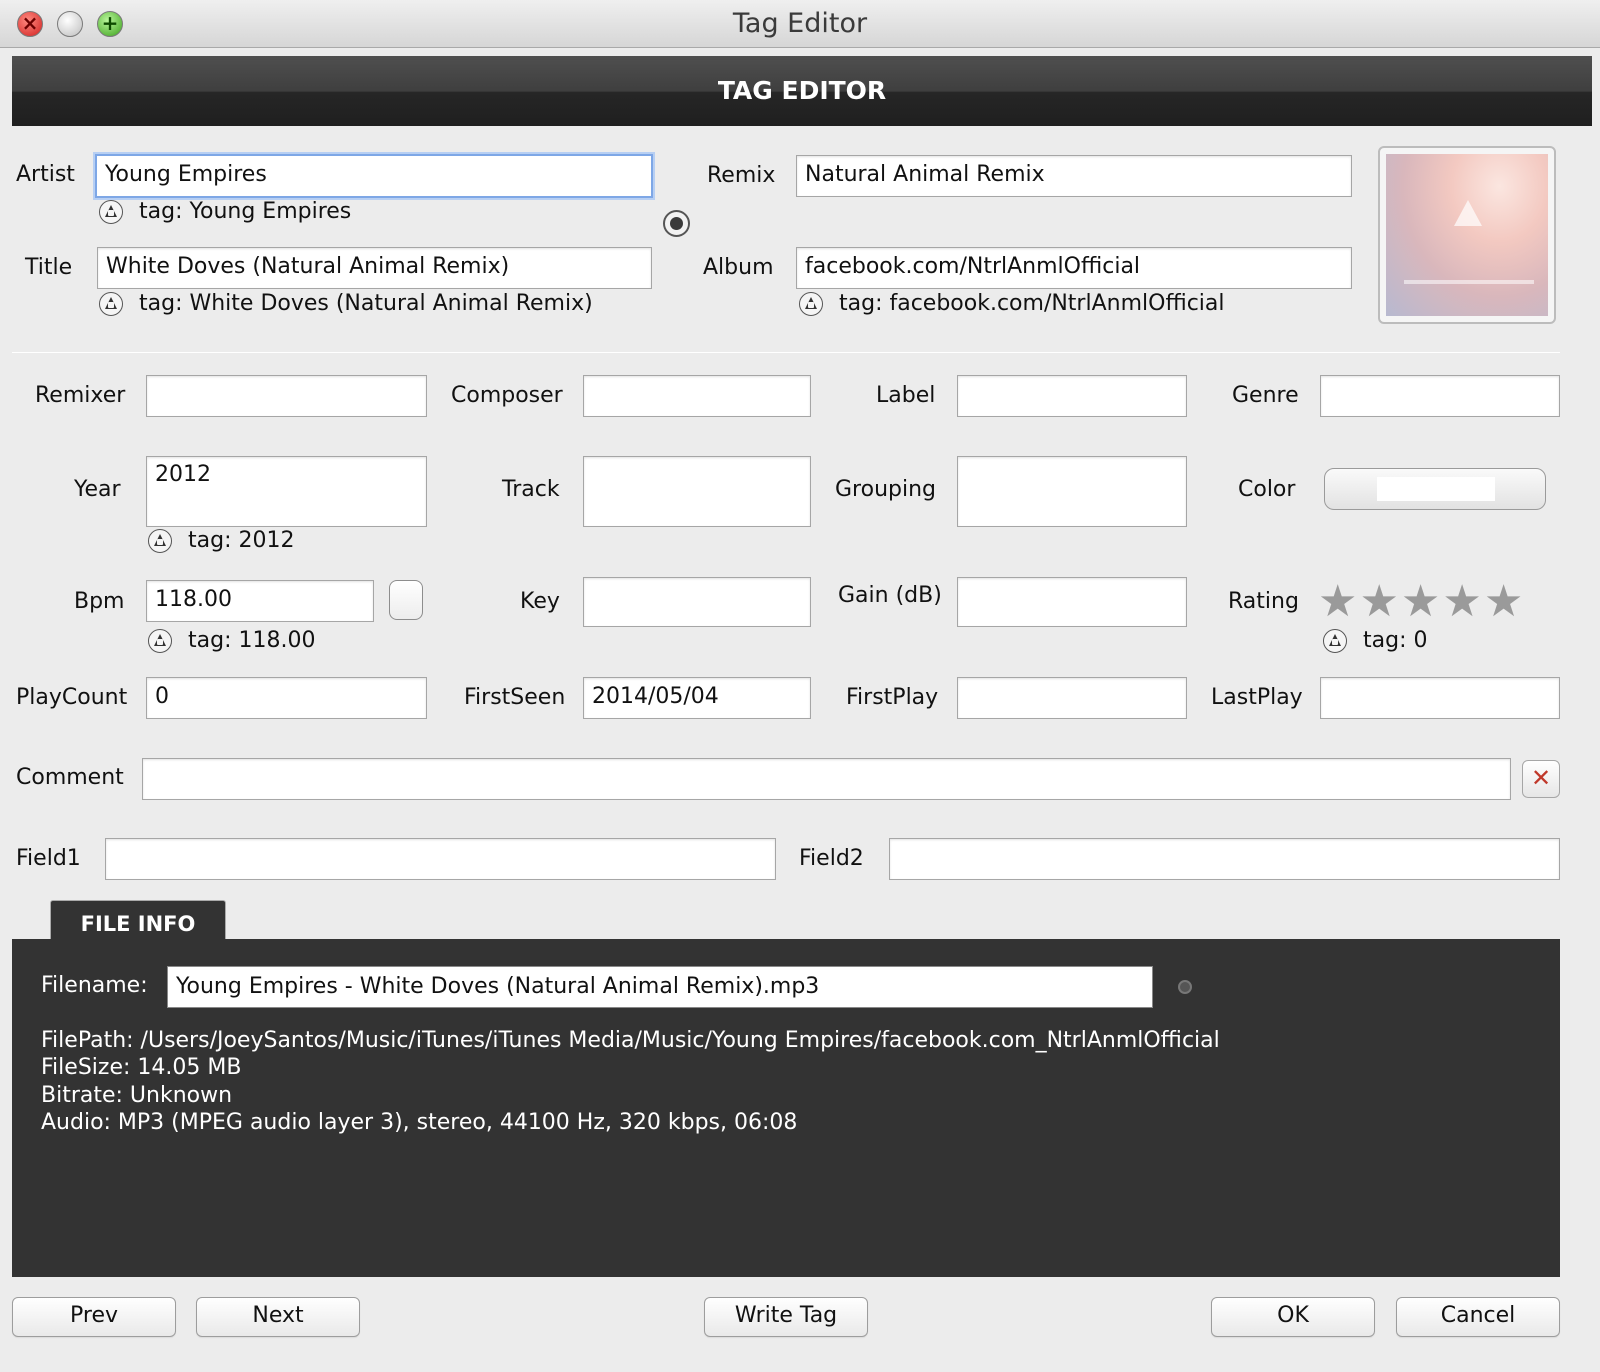  What do you see at coordinates (72, 697) in the screenshot?
I see `playcount-label: PlayCount` at bounding box center [72, 697].